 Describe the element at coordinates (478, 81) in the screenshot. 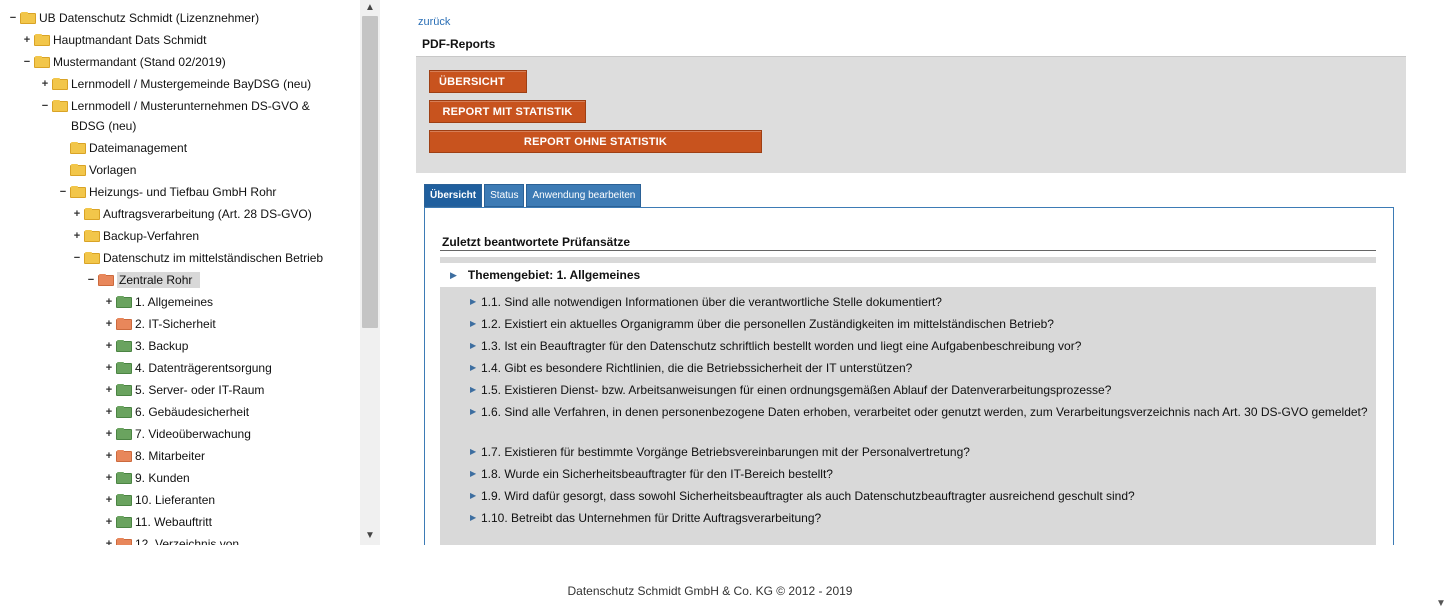

I see `overview-button: ÜBERSICHT` at that location.